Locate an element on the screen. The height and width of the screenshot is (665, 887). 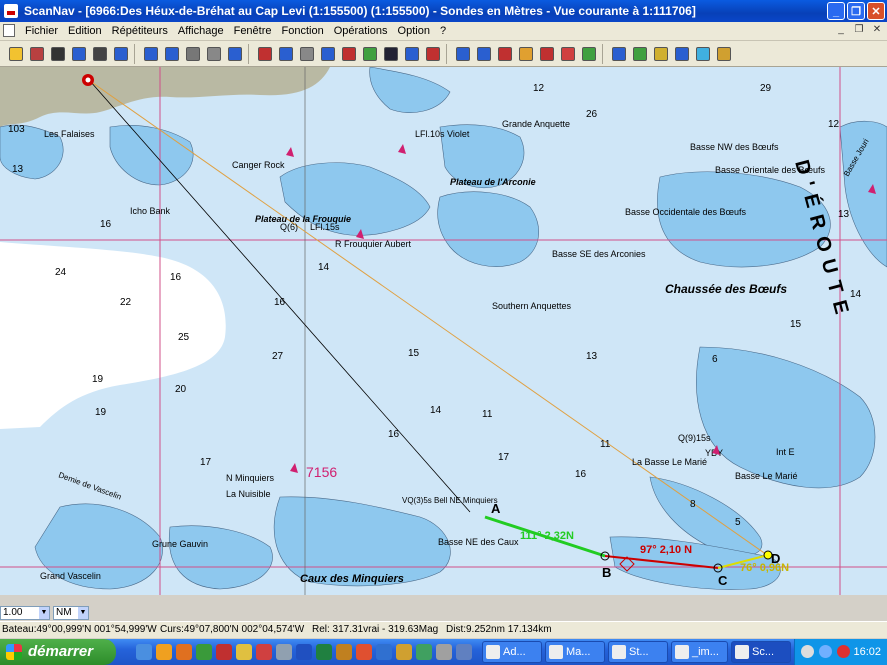
pan-hand-icon is located at coordinates (193, 54).